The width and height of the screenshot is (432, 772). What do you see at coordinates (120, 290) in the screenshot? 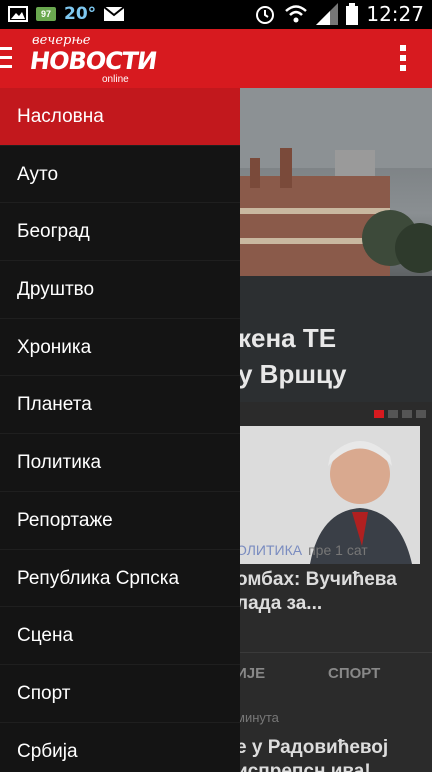
I see `drawer-item-drustvo: Друштво` at bounding box center [120, 290].